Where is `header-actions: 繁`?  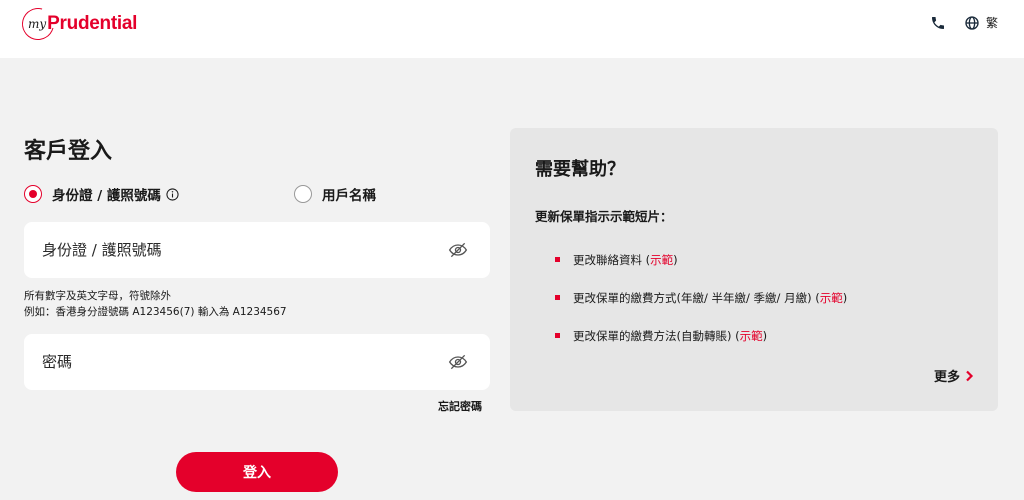
header-actions: 繁 is located at coordinates (964, 22).